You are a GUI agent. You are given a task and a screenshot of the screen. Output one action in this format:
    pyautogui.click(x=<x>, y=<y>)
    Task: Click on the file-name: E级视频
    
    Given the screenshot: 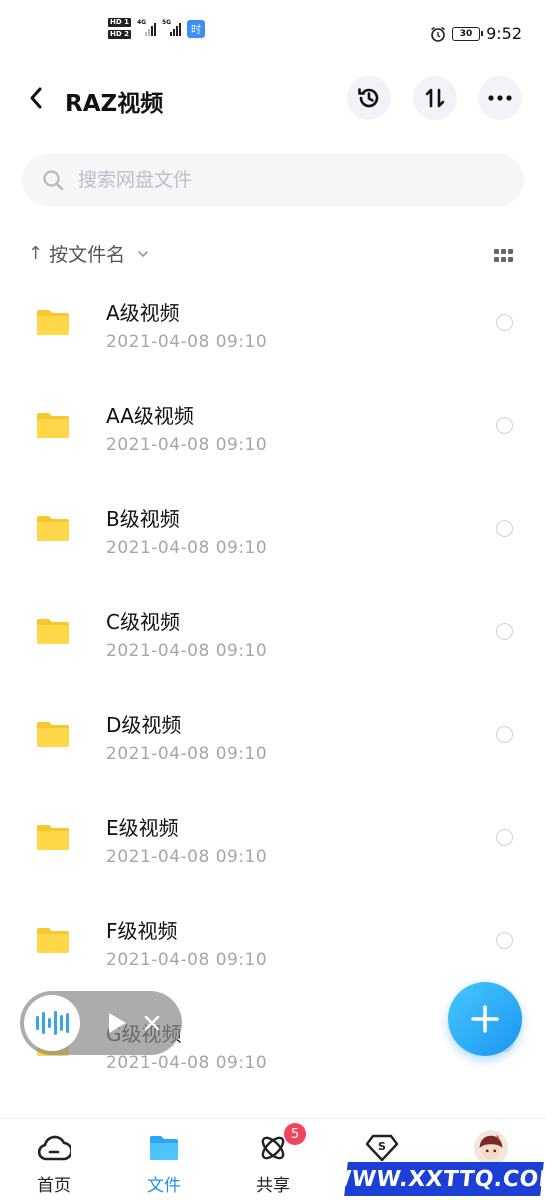 What is the action you would take?
    pyautogui.click(x=142, y=828)
    